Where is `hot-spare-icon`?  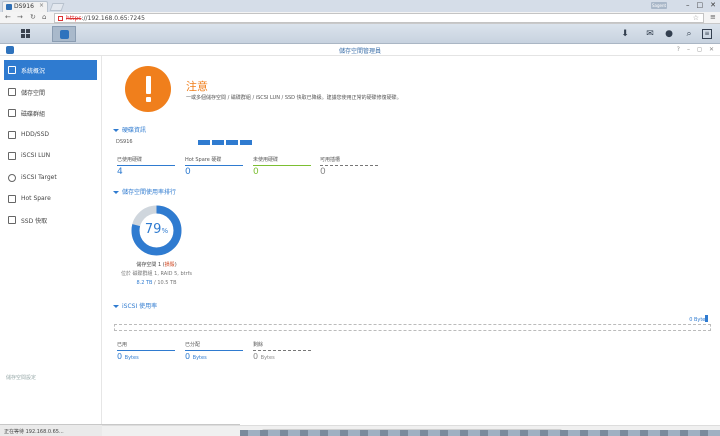
hot-spare-icon is located at coordinates (12, 199).